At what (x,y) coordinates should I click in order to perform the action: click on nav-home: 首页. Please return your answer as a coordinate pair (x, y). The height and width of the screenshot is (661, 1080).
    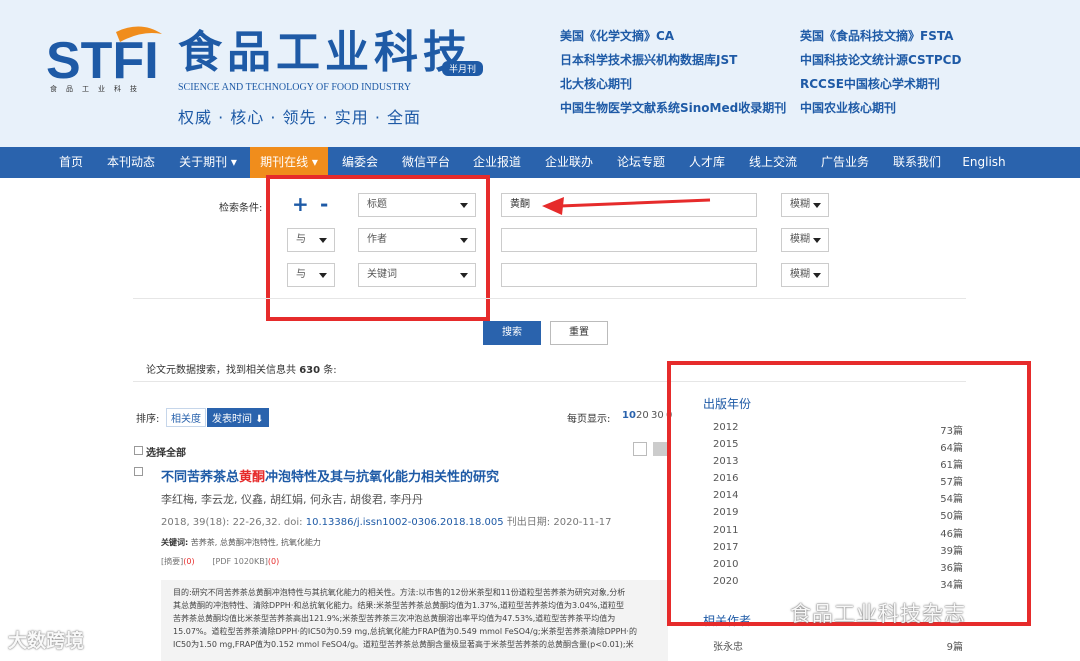
    Looking at the image, I should click on (71, 162).